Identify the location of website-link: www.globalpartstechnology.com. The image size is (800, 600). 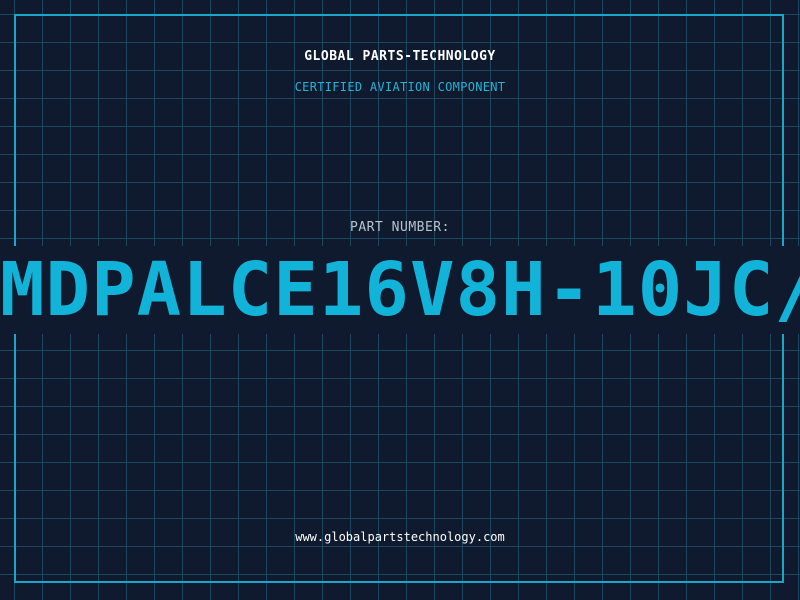
(400, 537).